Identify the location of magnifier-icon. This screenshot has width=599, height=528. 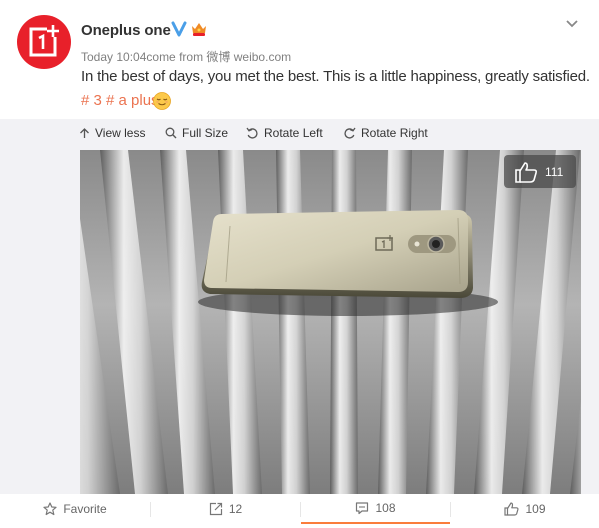
(171, 133).